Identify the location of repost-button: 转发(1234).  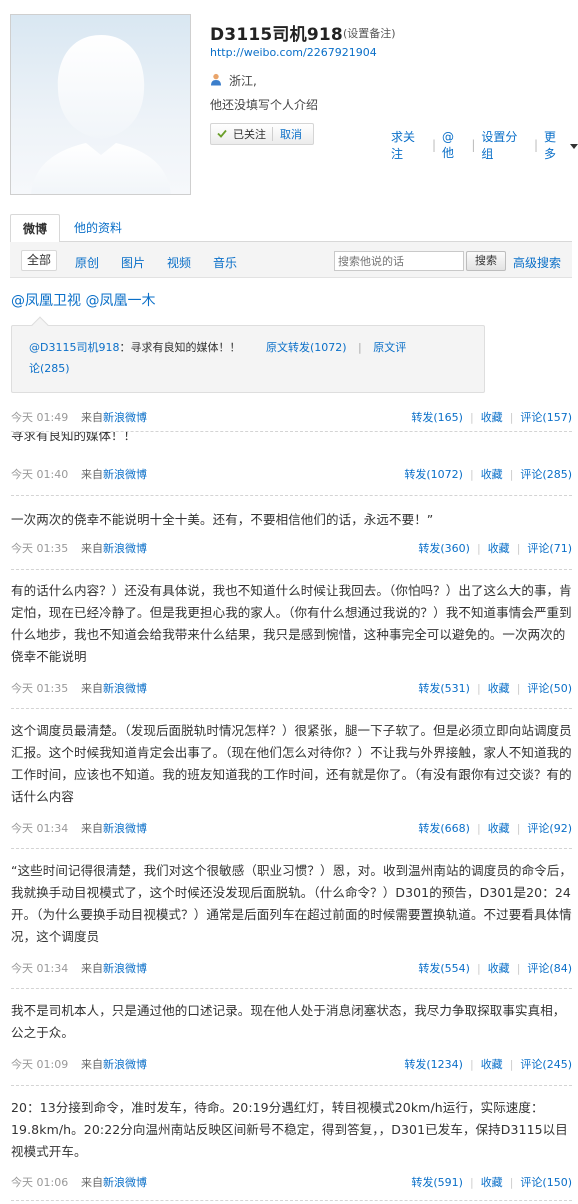
(433, 1064).